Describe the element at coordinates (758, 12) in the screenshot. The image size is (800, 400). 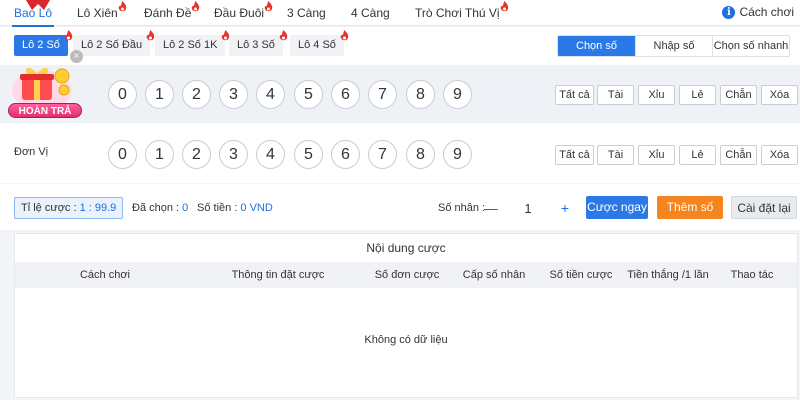
I see `how-to-play-link: i Cách chơi` at that location.